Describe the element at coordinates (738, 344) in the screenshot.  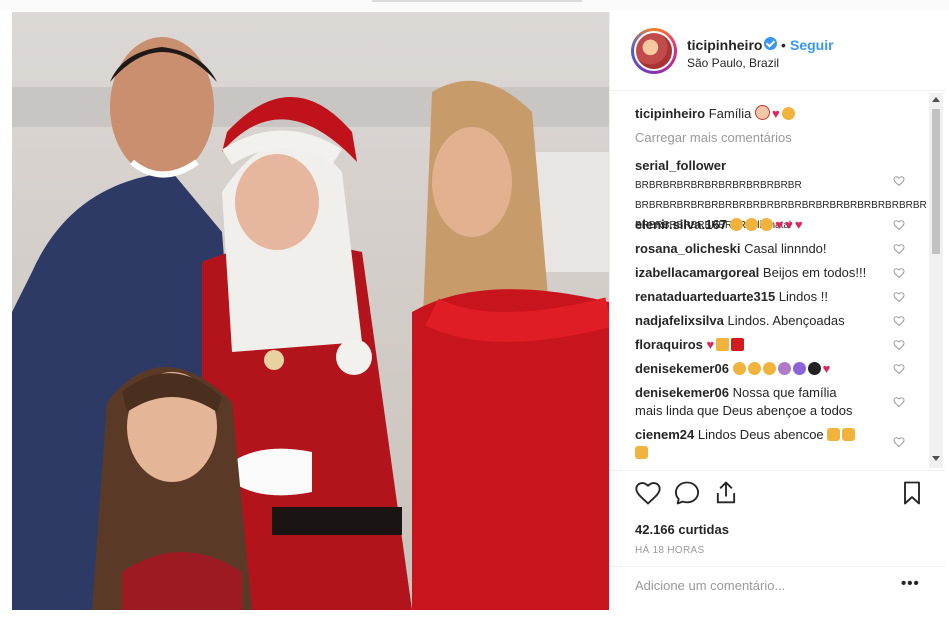
I see `high-heel-emoji-icon` at that location.